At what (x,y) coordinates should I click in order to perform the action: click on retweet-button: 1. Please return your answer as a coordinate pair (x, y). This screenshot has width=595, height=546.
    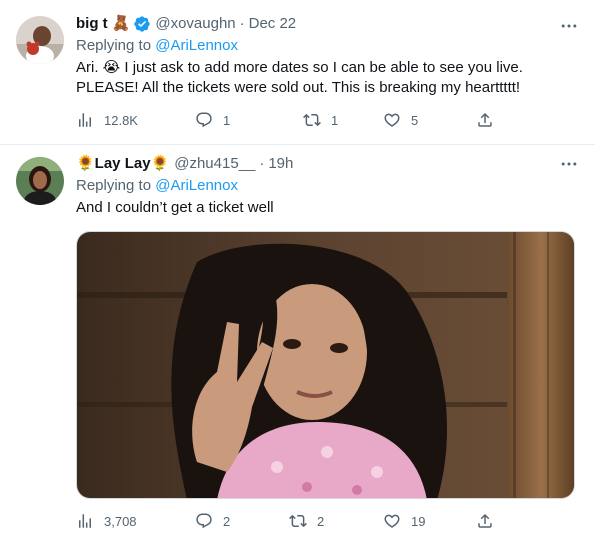
    Looking at the image, I should click on (320, 120).